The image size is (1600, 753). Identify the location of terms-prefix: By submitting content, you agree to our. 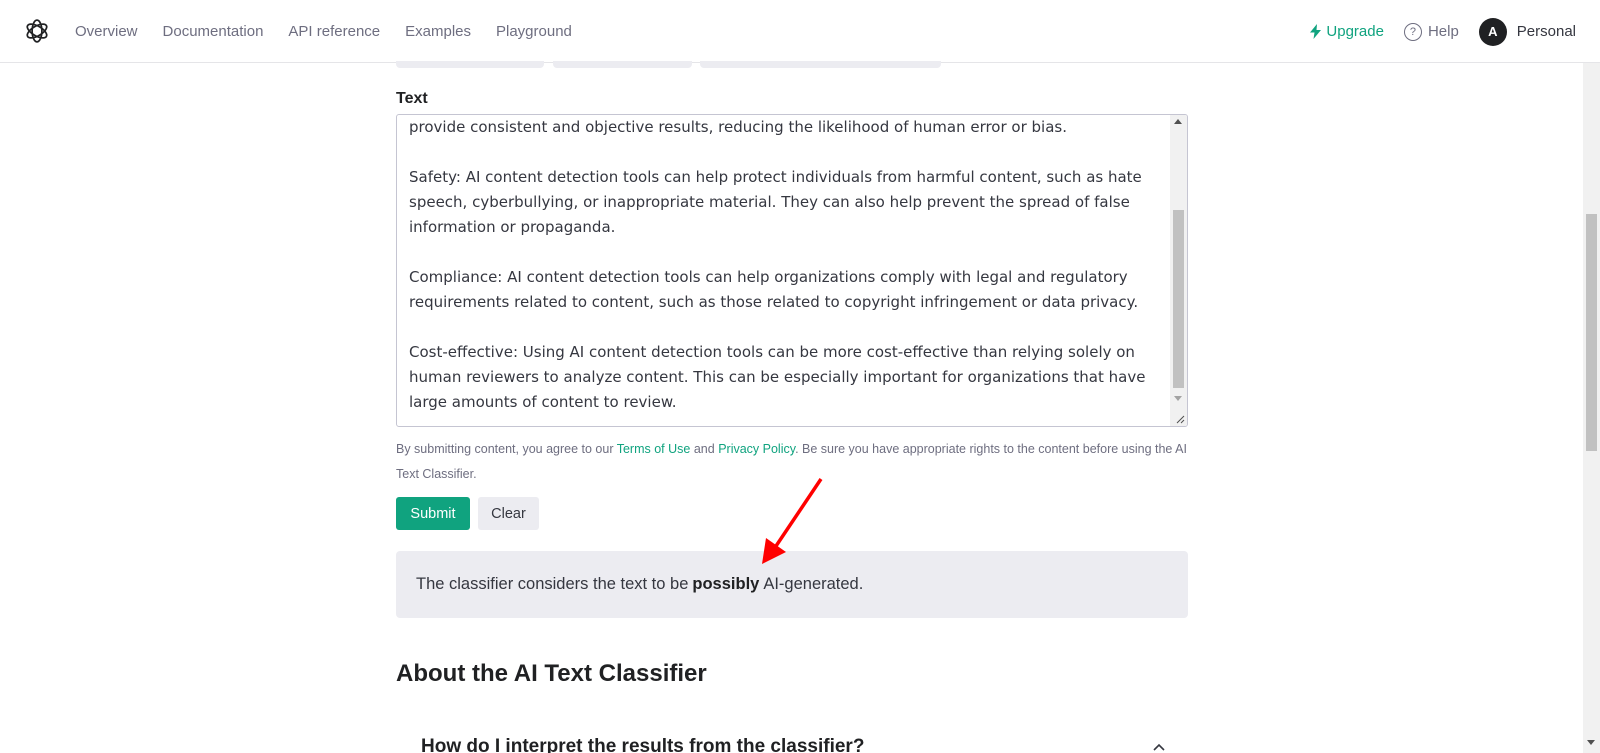
(506, 449).